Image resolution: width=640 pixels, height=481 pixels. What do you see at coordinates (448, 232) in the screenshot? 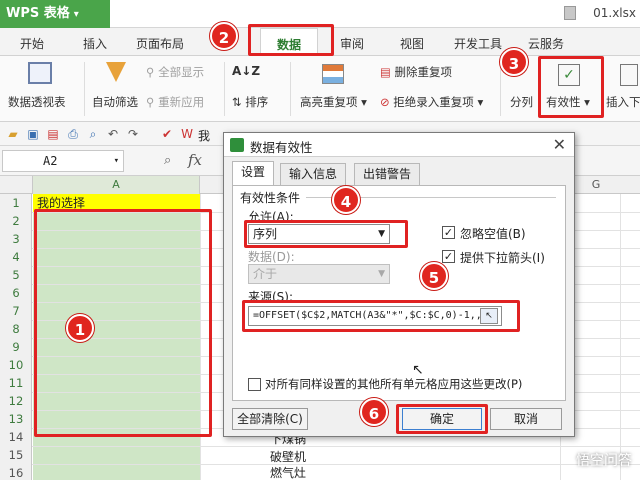
I see `ignore-blank-checkbox: ✓` at bounding box center [448, 232].